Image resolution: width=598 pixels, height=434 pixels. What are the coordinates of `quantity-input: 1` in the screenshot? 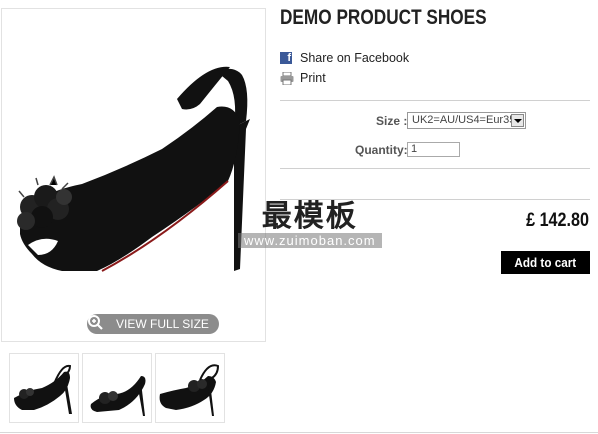 It's located at (433, 149).